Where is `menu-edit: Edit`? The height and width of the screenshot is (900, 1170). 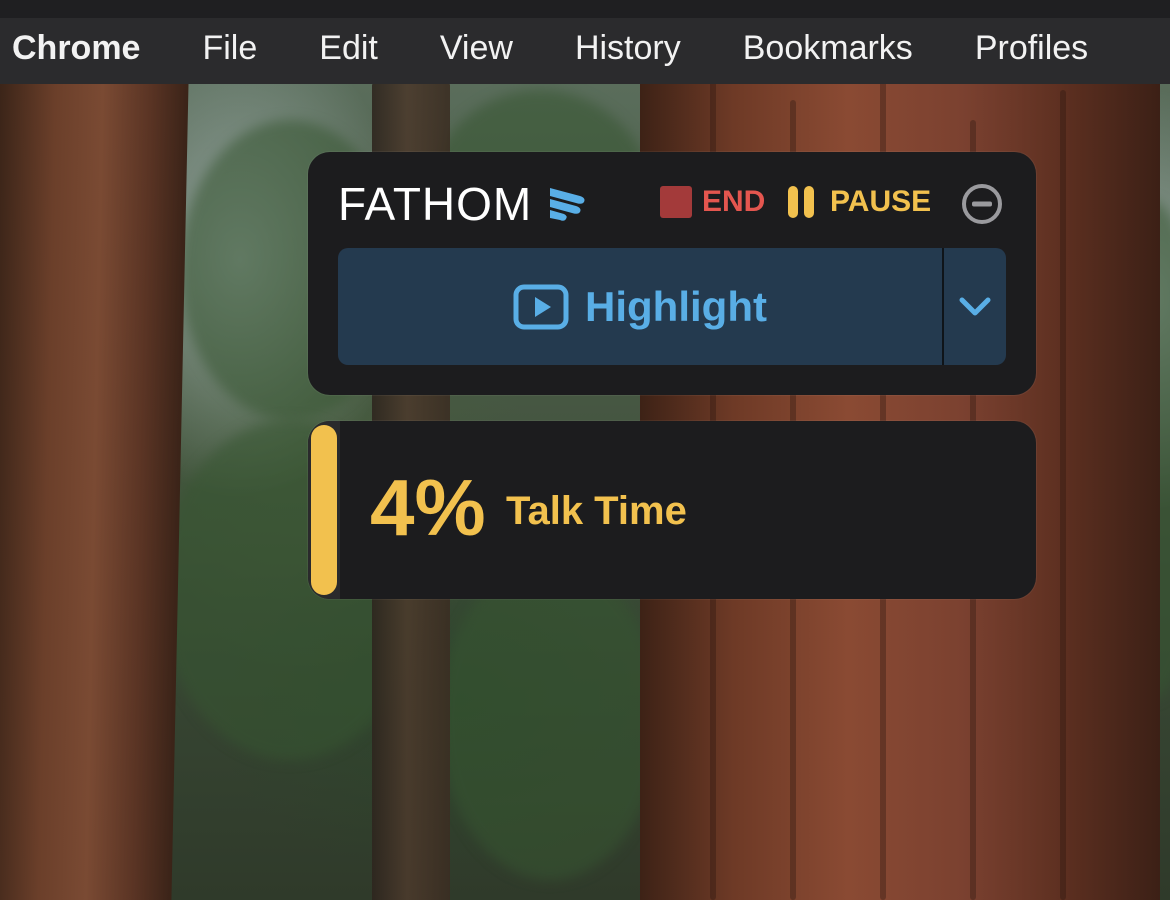 menu-edit: Edit is located at coordinates (348, 48).